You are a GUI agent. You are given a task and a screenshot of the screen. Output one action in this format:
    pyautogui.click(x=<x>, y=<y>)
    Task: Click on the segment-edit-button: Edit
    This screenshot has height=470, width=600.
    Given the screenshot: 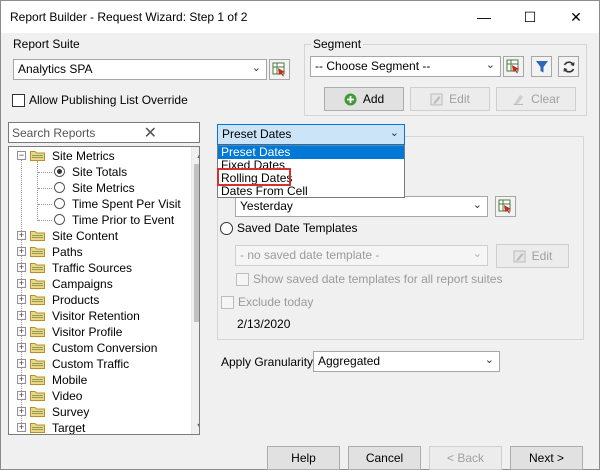 What is the action you would take?
    pyautogui.click(x=450, y=99)
    